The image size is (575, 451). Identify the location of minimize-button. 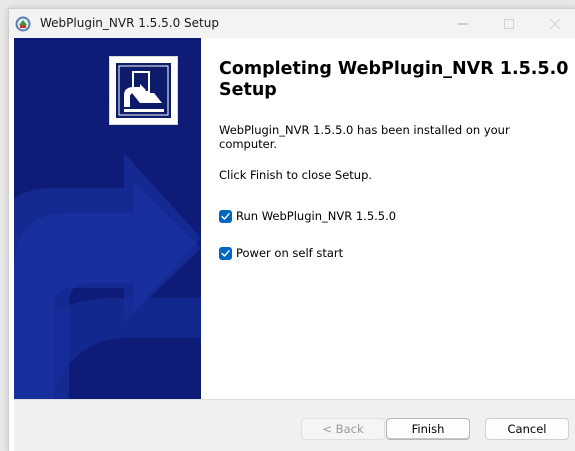
(463, 23).